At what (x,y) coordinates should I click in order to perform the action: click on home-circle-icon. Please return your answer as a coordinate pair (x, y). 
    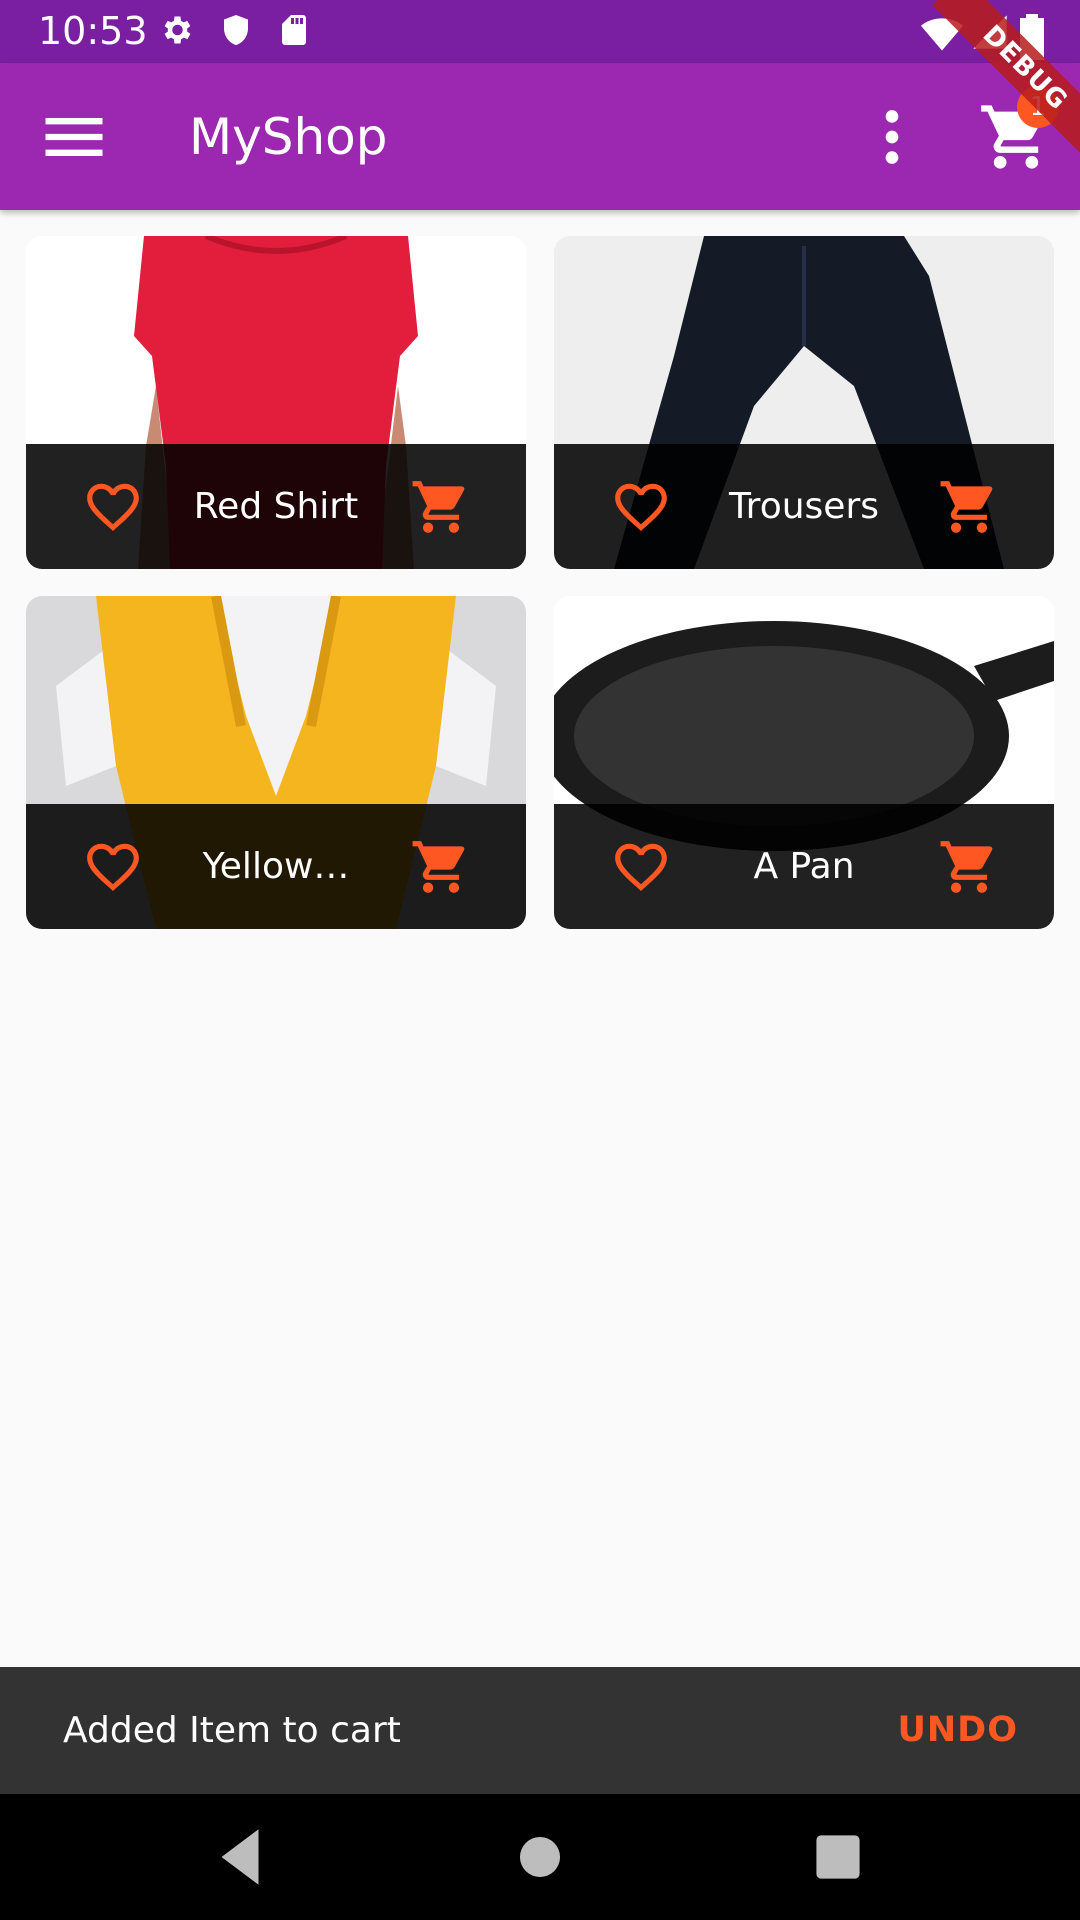
    Looking at the image, I should click on (540, 1857).